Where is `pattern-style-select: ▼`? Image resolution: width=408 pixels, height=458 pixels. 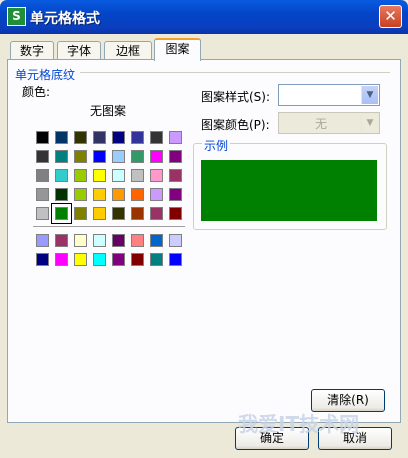 pattern-style-select: ▼ is located at coordinates (329, 95).